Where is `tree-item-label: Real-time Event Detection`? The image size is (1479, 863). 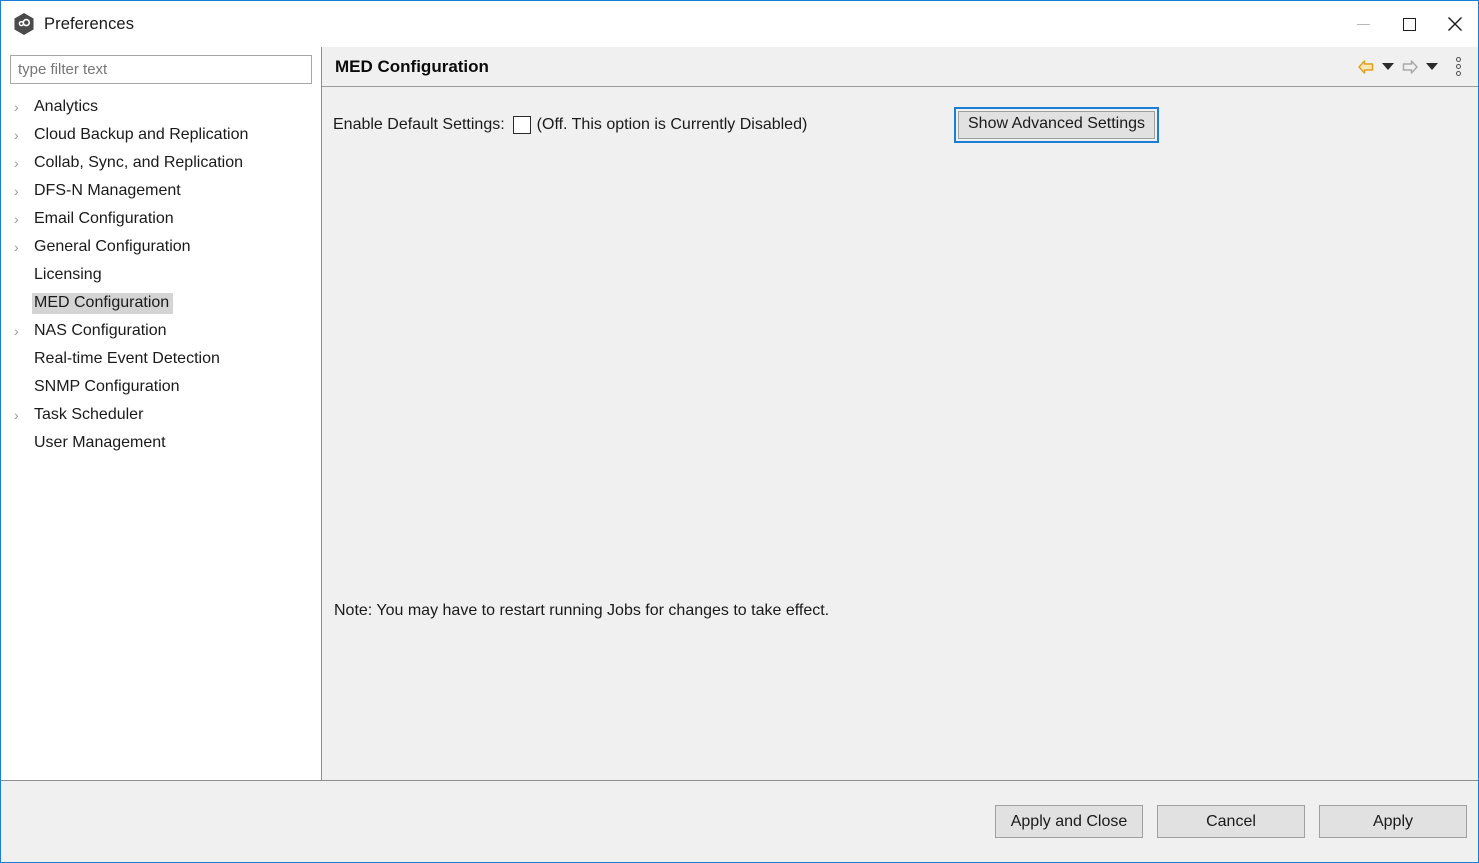 tree-item-label: Real-time Event Detection is located at coordinates (127, 358).